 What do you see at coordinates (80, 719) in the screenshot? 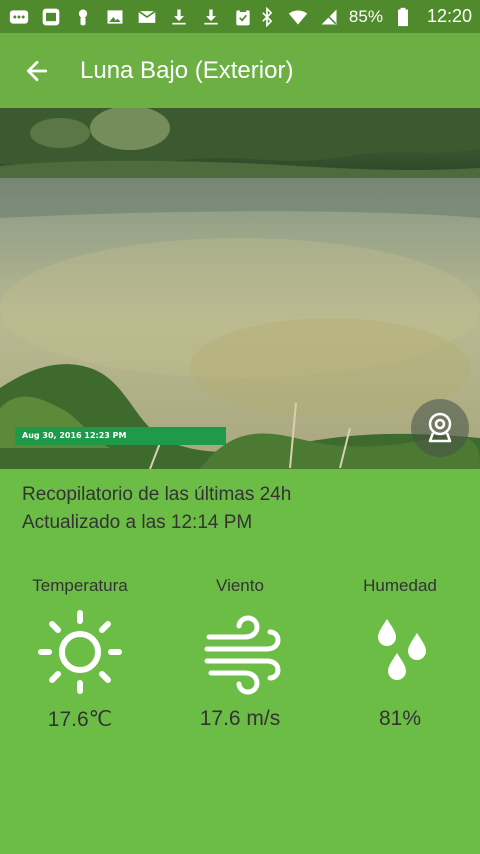
I see `temperature-value: 17.6℃` at bounding box center [80, 719].